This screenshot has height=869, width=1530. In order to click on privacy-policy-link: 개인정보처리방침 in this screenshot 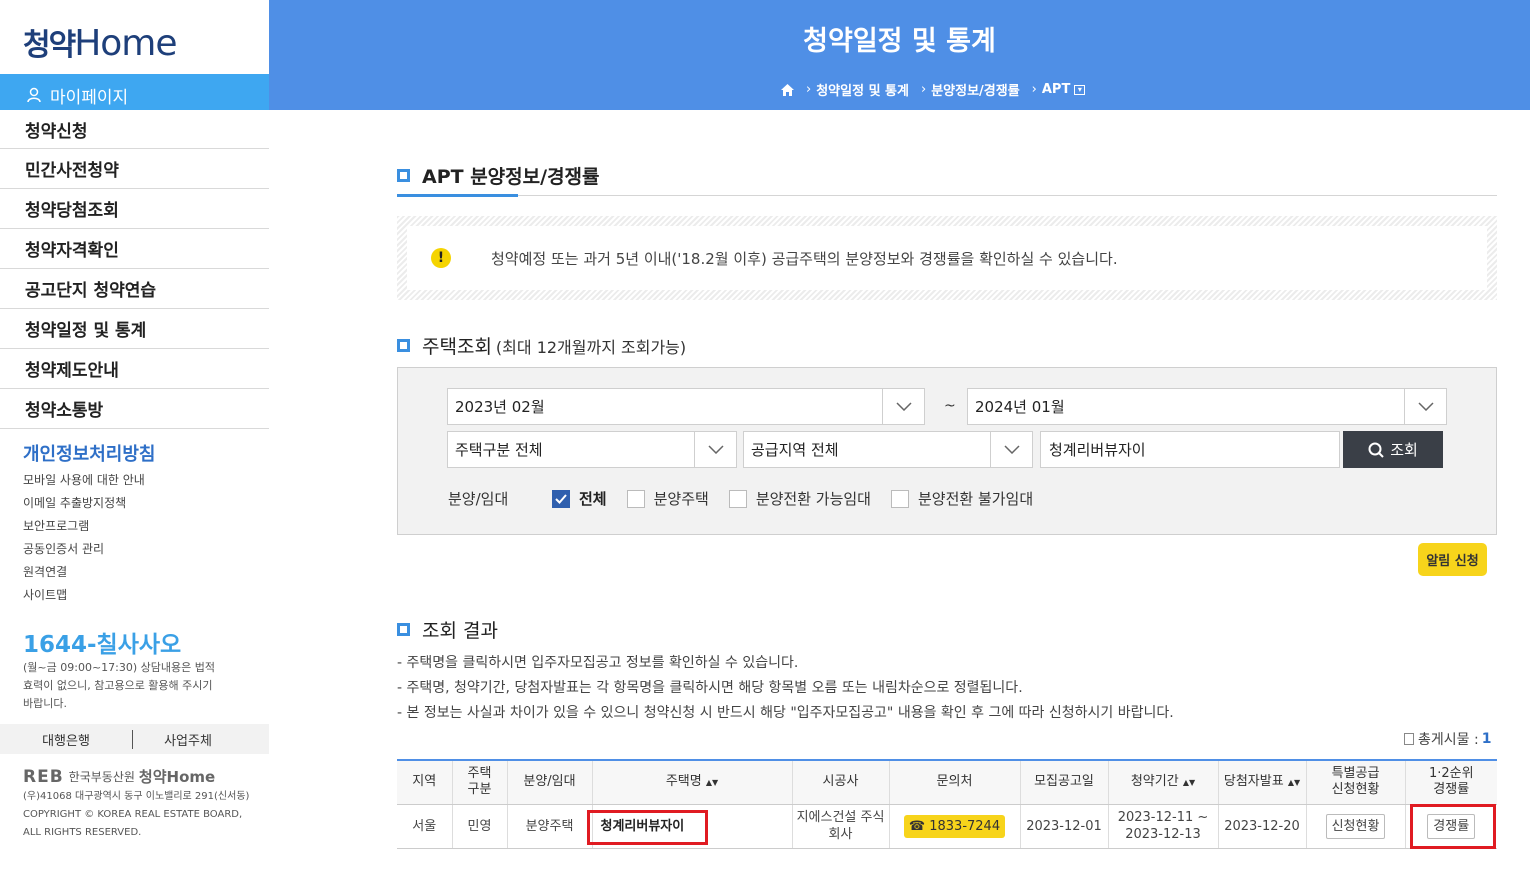, I will do `click(89, 453)`.